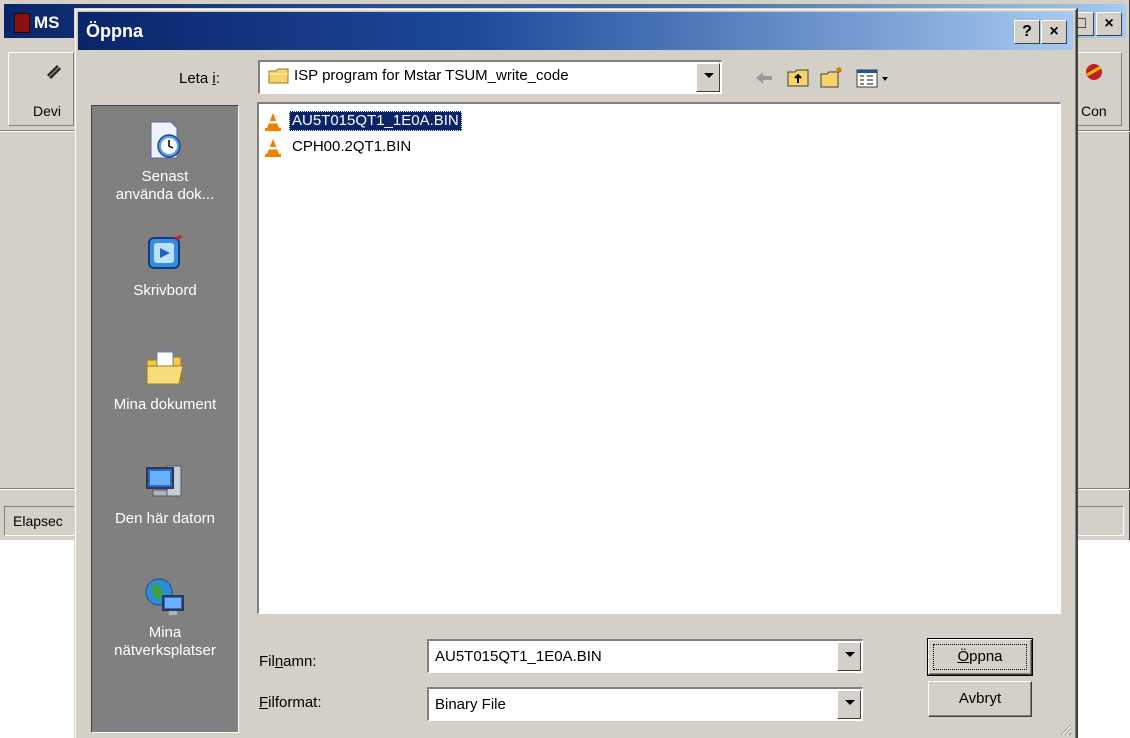  I want to click on dialog-titlebar: Öppna ? ×, so click(575, 31).